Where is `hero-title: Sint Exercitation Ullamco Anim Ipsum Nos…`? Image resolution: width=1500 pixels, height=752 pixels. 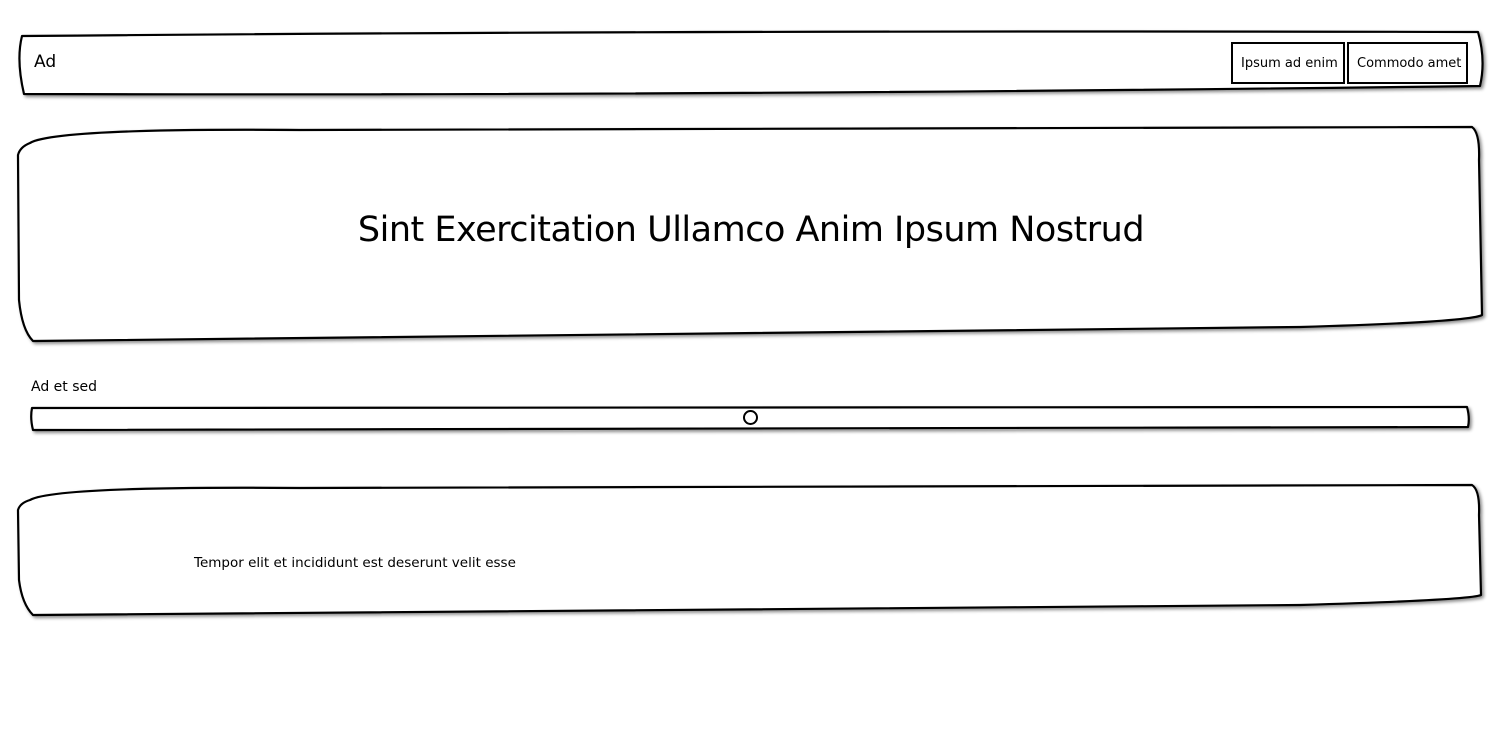 hero-title: Sint Exercitation Ullamco Anim Ipsum Nos… is located at coordinates (751, 230).